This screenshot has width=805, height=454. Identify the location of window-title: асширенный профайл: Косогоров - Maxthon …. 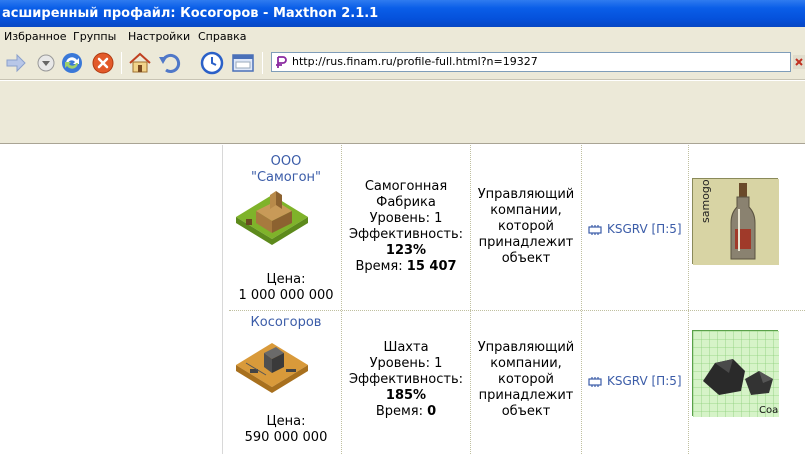
(190, 13).